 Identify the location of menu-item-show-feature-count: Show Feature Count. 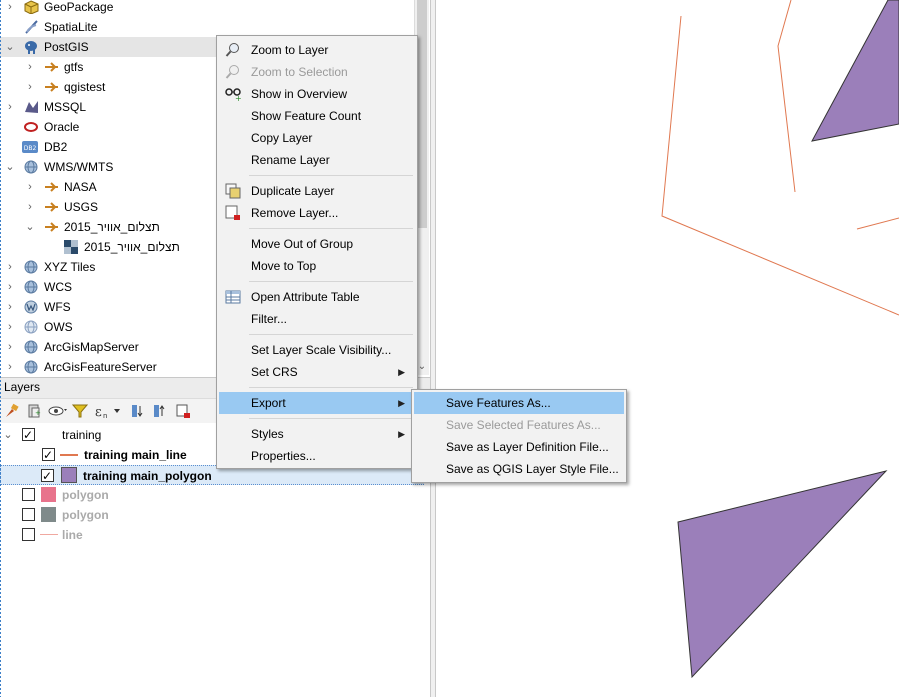
(317, 116).